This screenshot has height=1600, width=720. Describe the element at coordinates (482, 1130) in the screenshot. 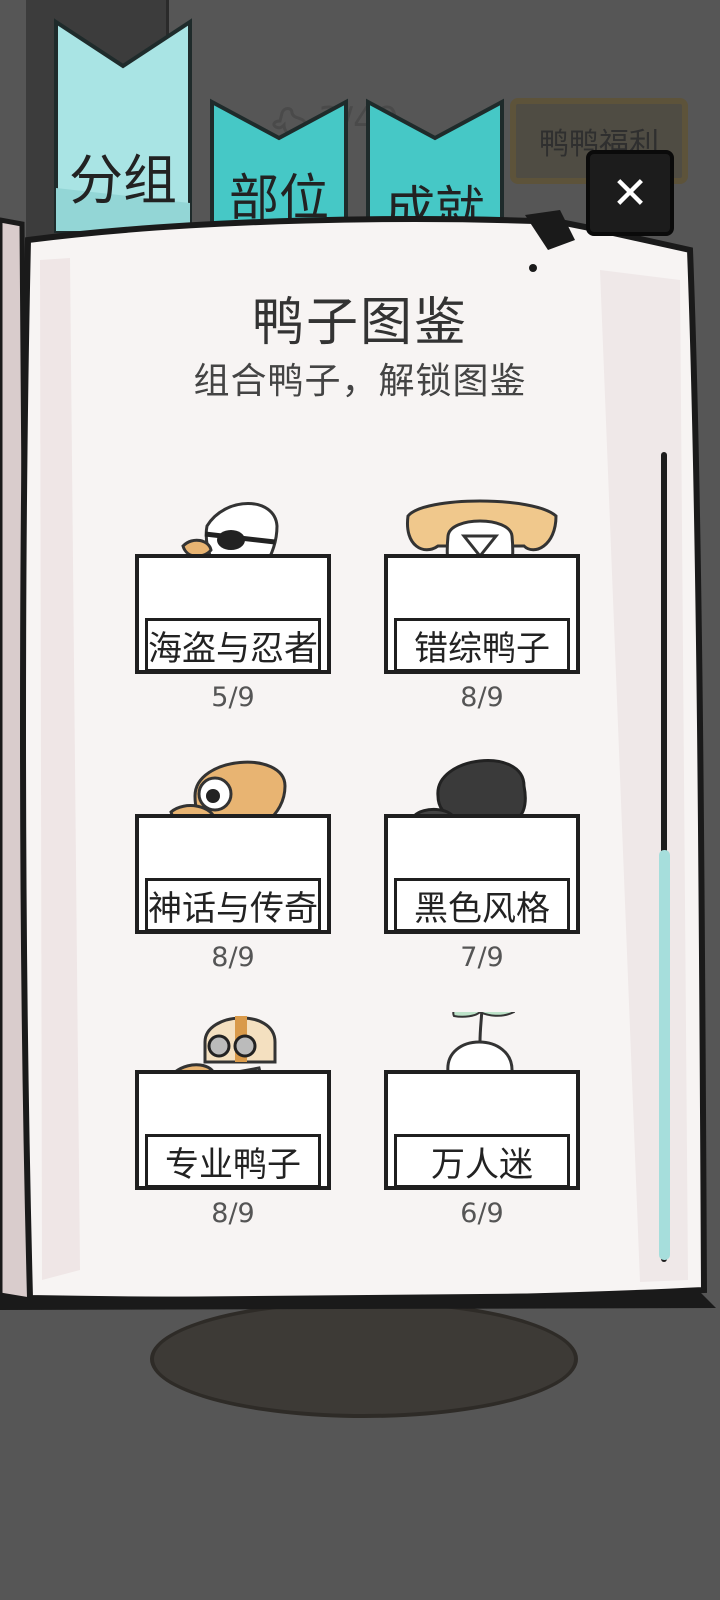

I see `collection-frame: 万人迷` at that location.